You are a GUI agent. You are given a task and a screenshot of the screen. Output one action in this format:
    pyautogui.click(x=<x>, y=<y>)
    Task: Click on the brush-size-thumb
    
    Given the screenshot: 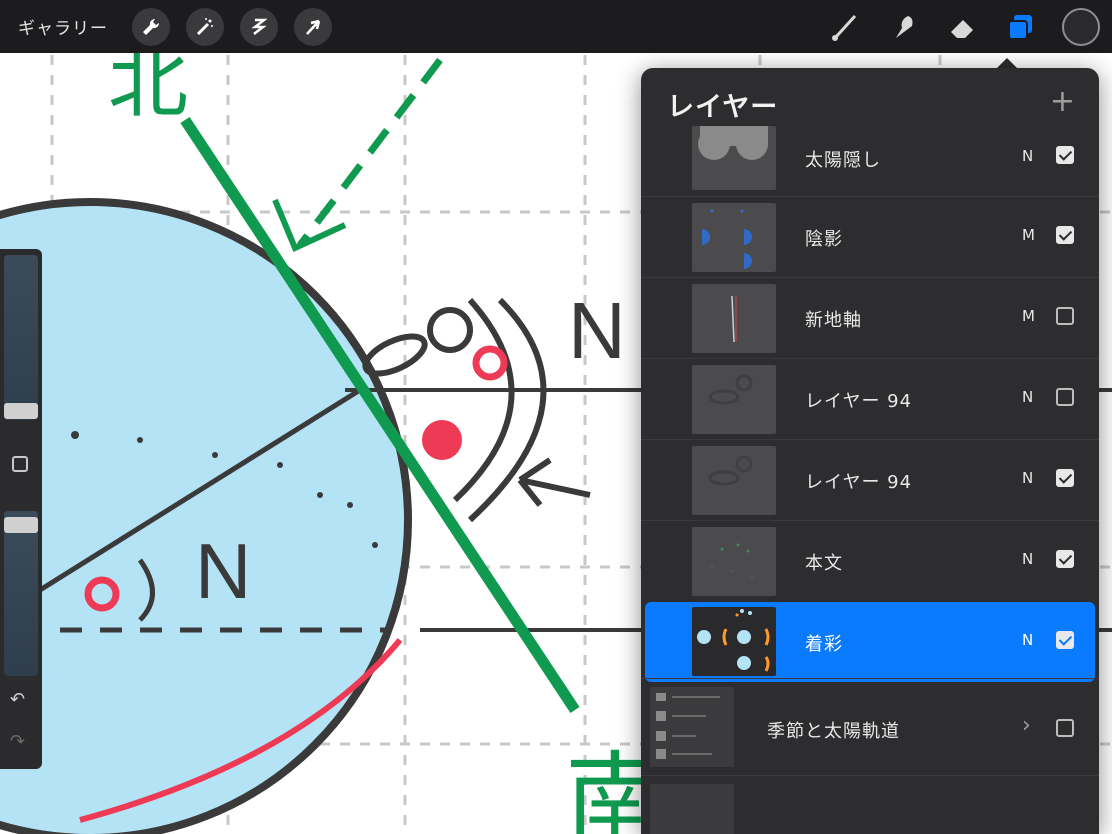 What is the action you would take?
    pyautogui.click(x=21, y=411)
    